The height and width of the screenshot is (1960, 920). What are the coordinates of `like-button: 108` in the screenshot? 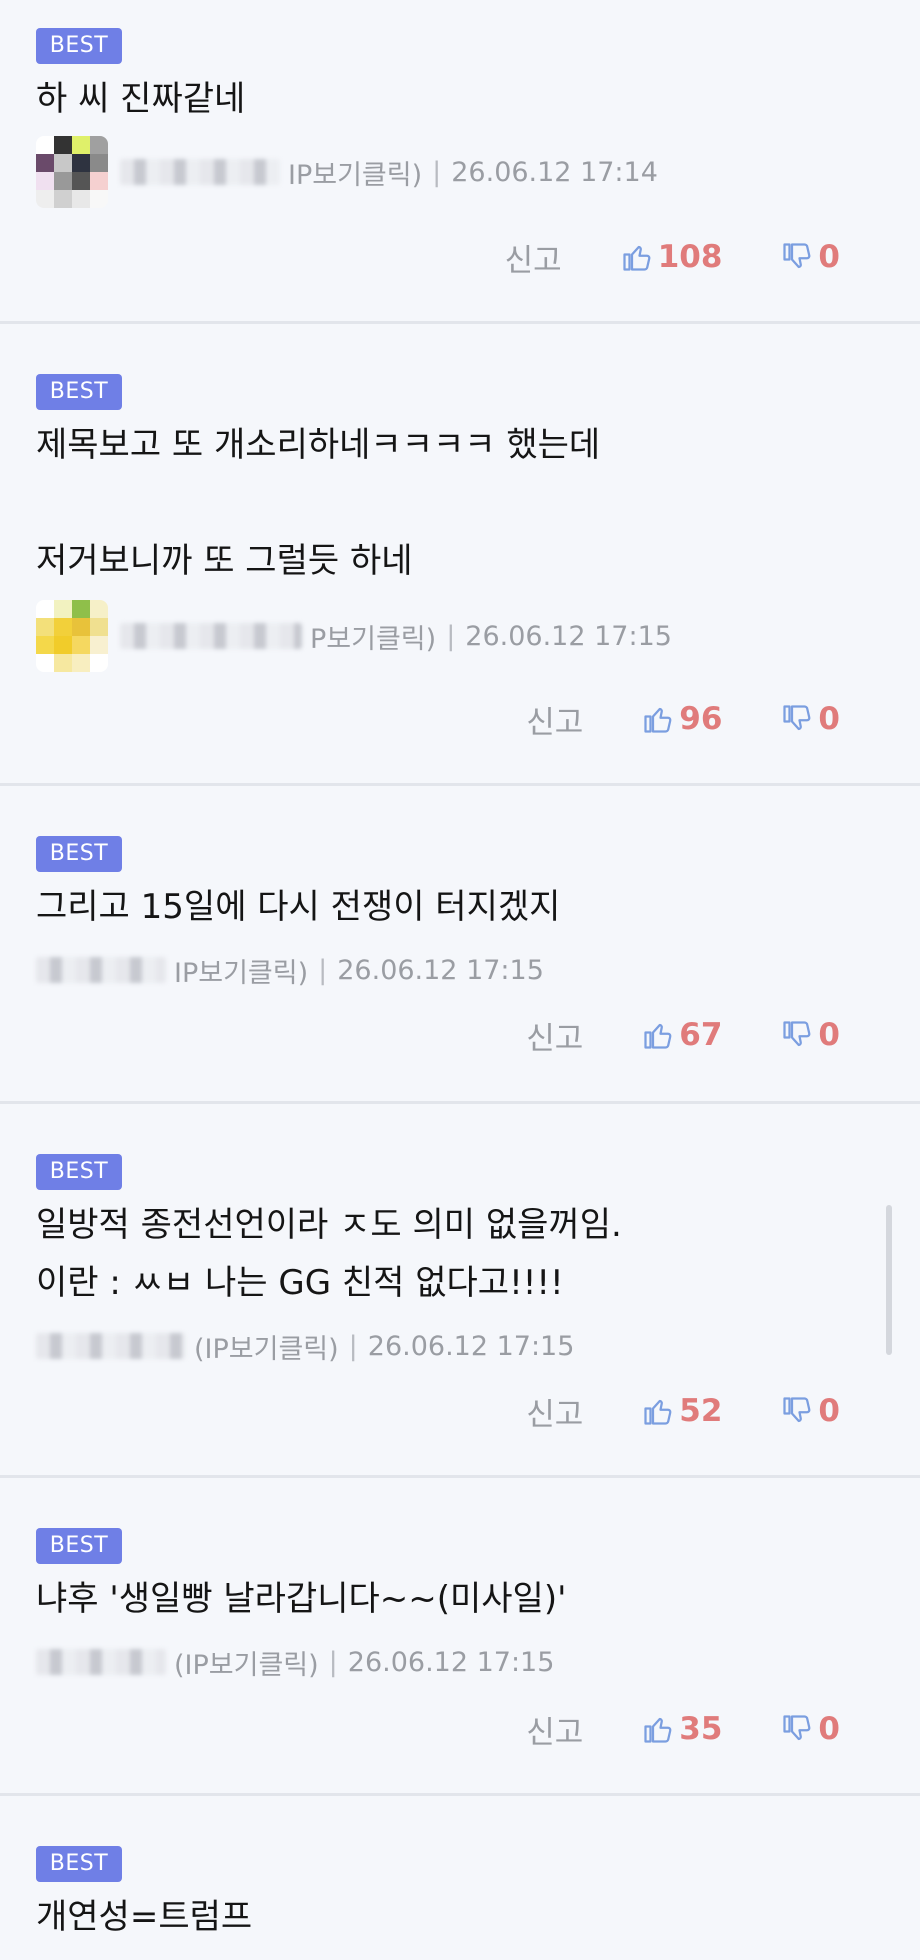 It's located at (672, 257).